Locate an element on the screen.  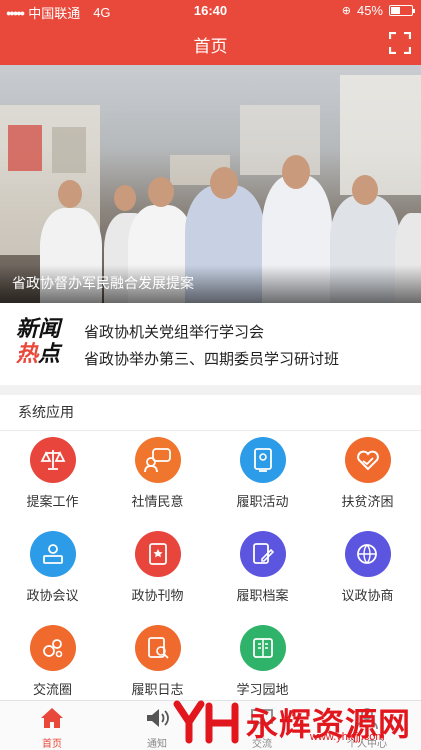
news-logo: 新闻 热点 is located at coordinates (42, 344).